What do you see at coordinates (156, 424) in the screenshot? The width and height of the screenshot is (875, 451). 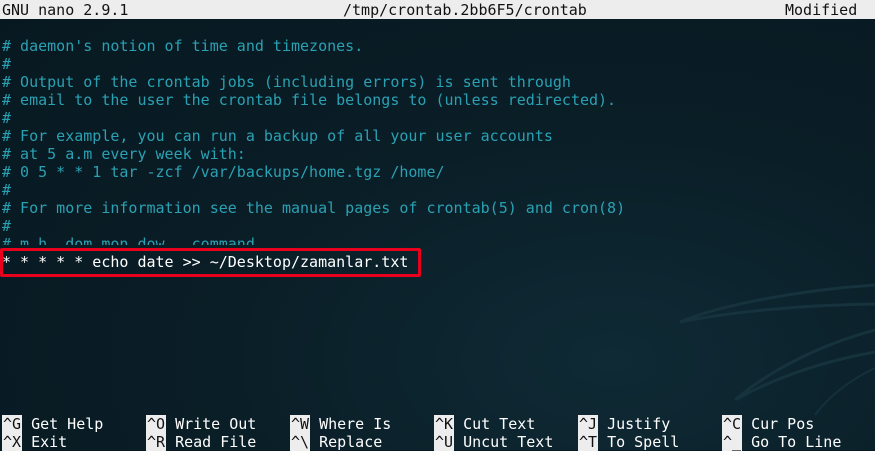 I see `shortcut-key: ^O` at bounding box center [156, 424].